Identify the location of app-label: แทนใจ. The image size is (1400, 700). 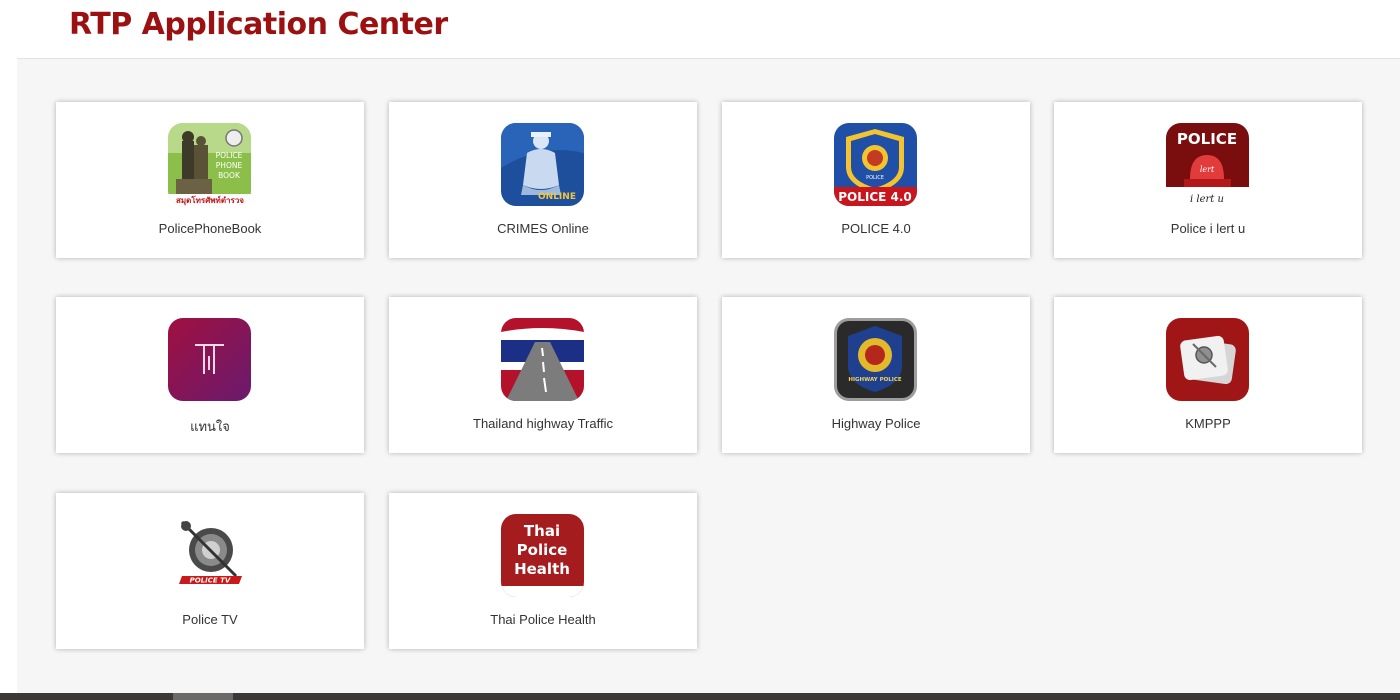
(210, 426).